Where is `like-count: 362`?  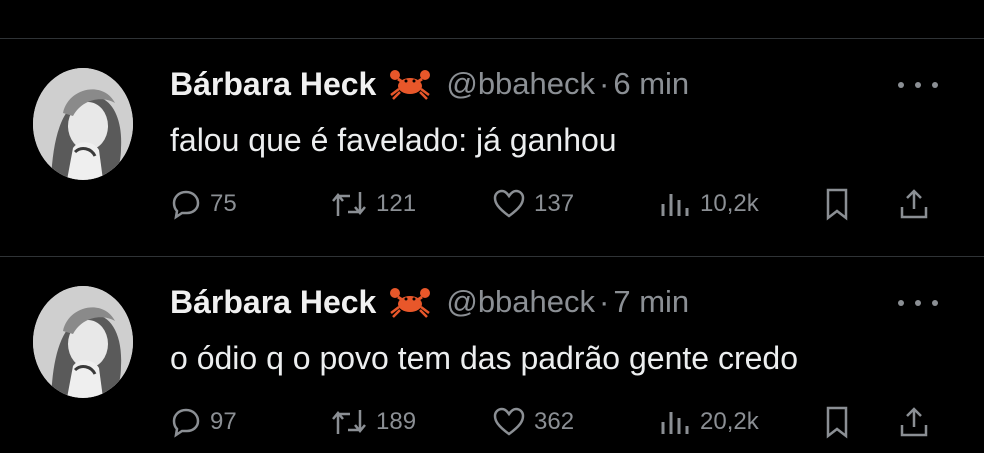
like-count: 362 is located at coordinates (554, 421).